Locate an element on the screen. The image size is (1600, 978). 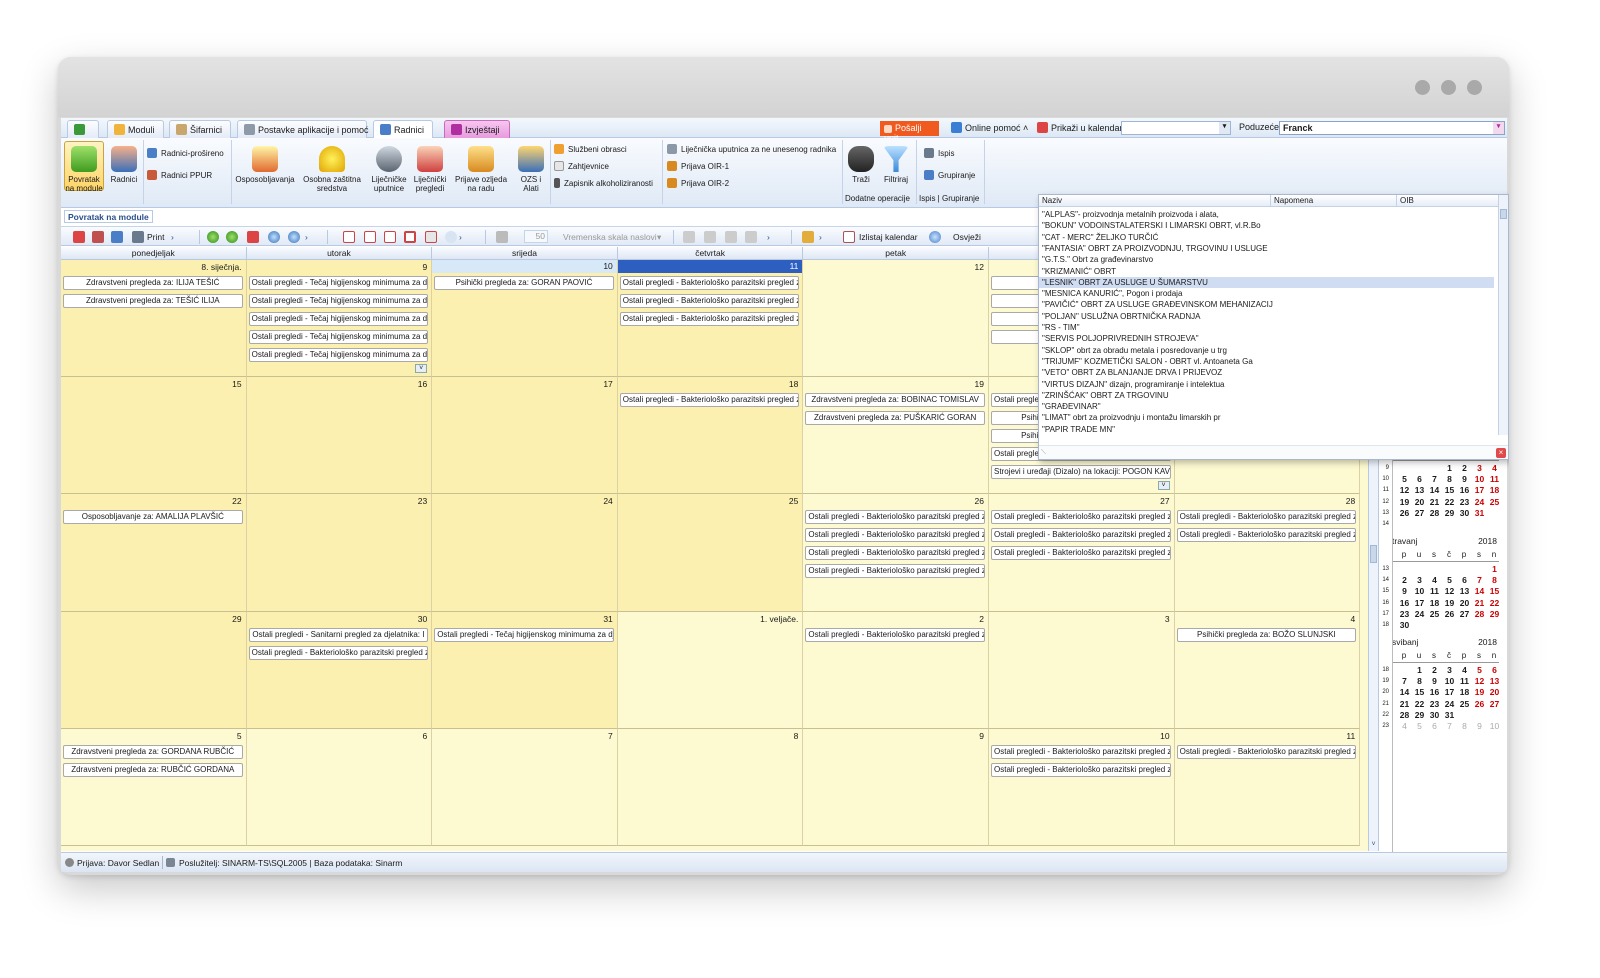
povratak-button: Povratak na module is located at coordinates (84, 167).